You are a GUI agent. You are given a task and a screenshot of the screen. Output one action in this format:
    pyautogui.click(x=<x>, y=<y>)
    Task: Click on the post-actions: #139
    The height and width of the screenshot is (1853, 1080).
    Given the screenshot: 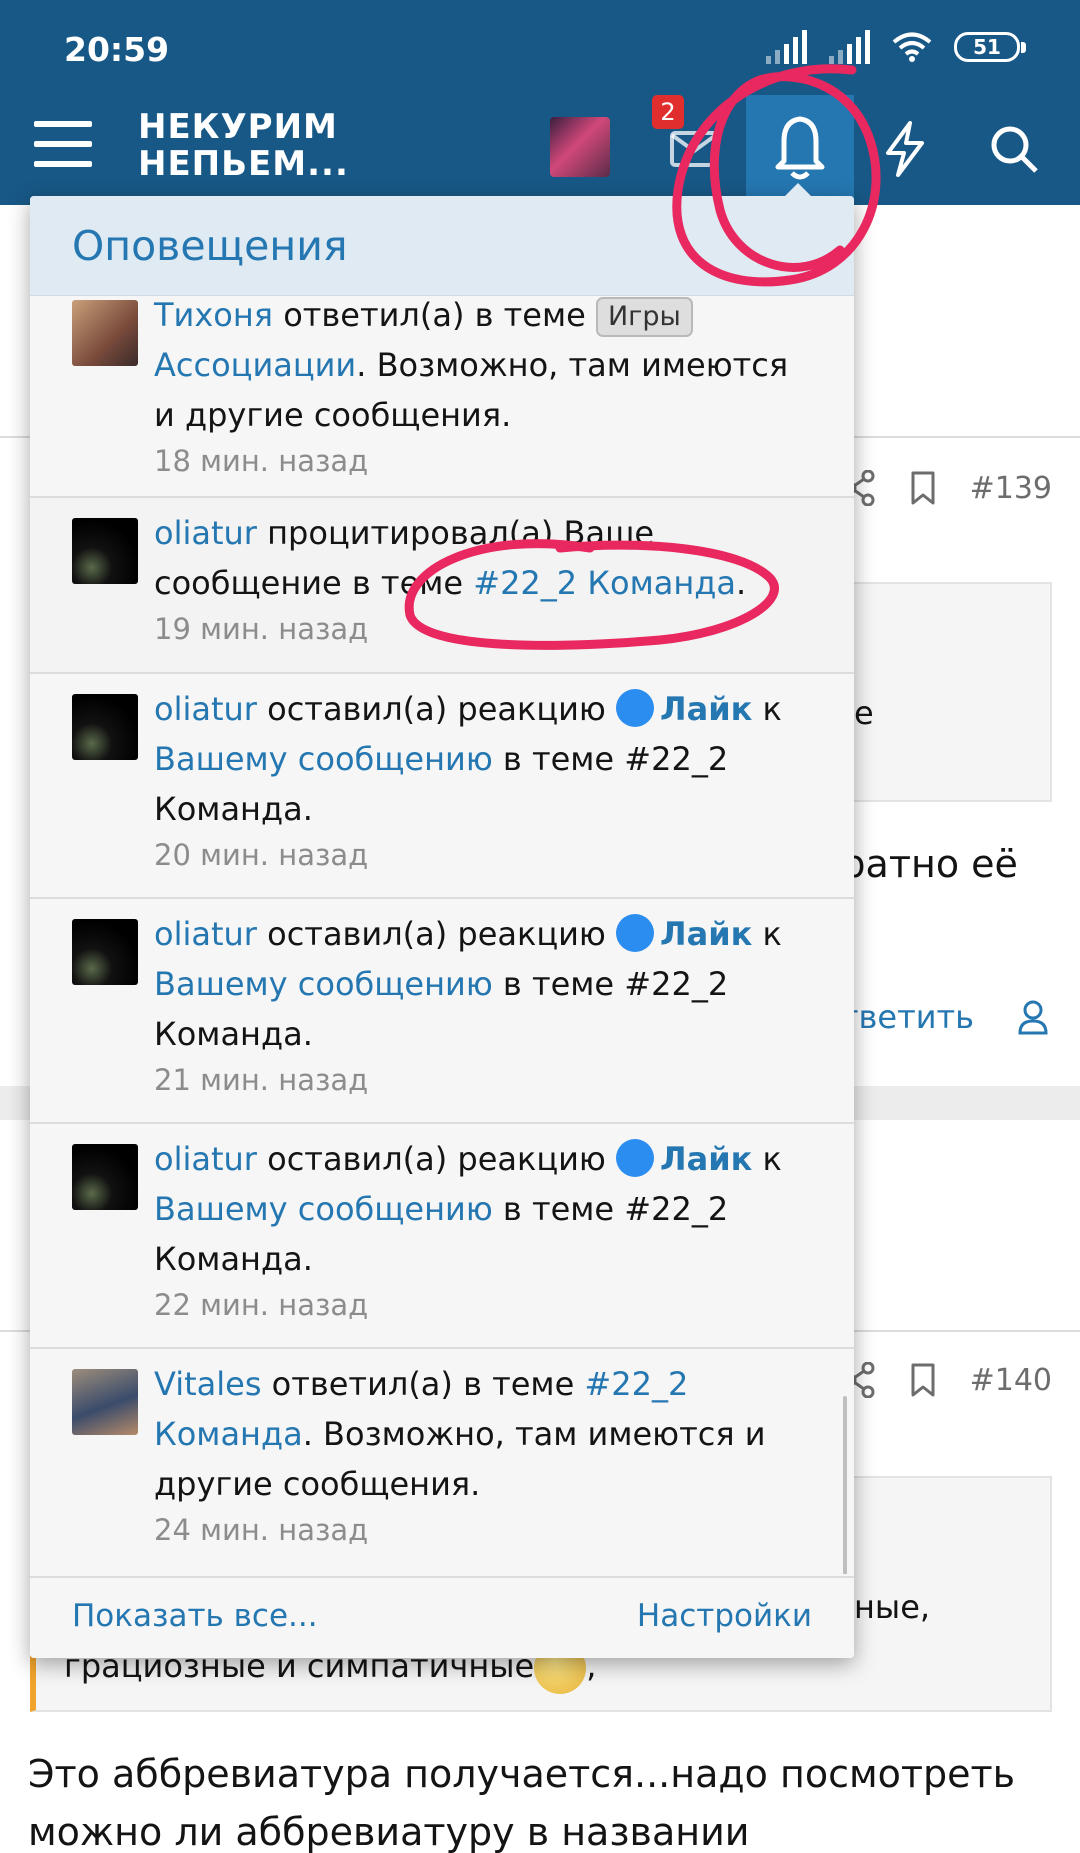 What is the action you would take?
    pyautogui.click(x=947, y=488)
    